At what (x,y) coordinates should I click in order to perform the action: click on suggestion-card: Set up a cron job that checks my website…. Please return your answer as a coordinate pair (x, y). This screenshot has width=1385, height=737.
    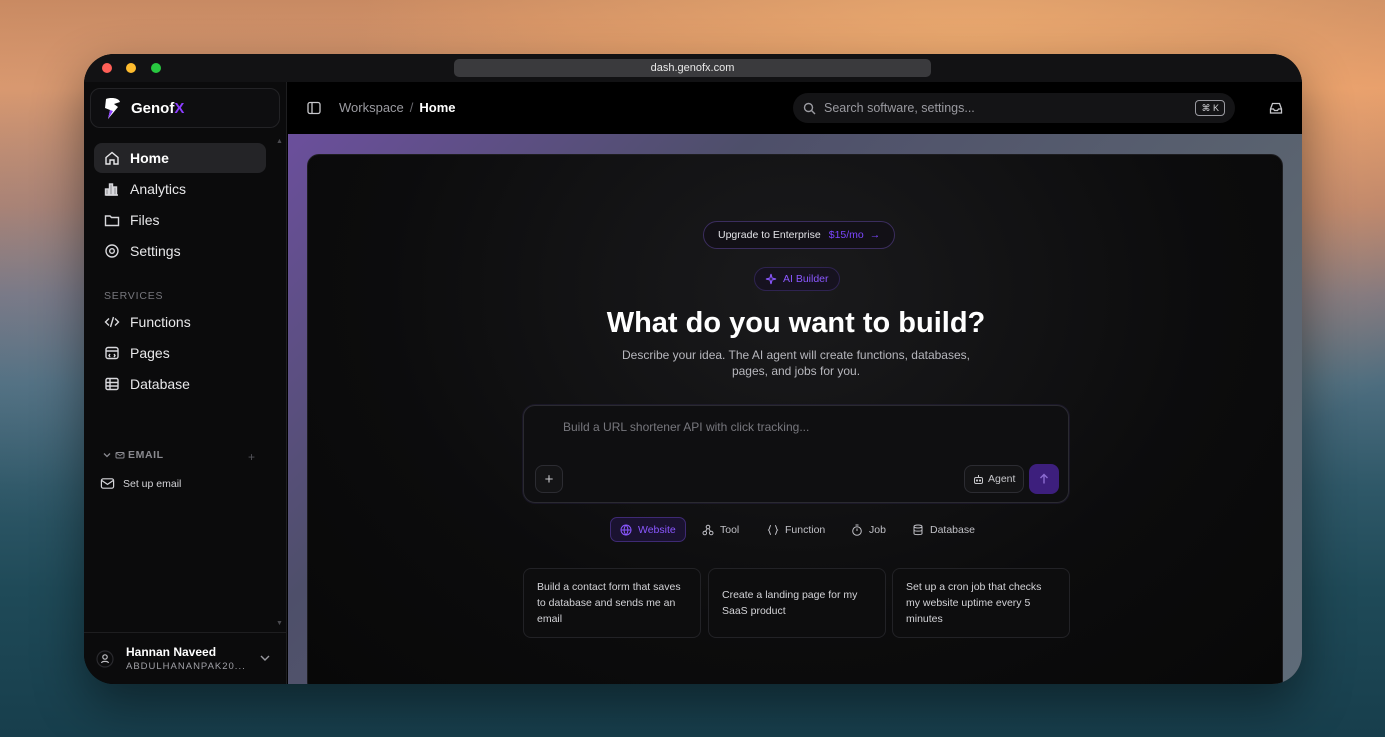
    Looking at the image, I should click on (981, 603).